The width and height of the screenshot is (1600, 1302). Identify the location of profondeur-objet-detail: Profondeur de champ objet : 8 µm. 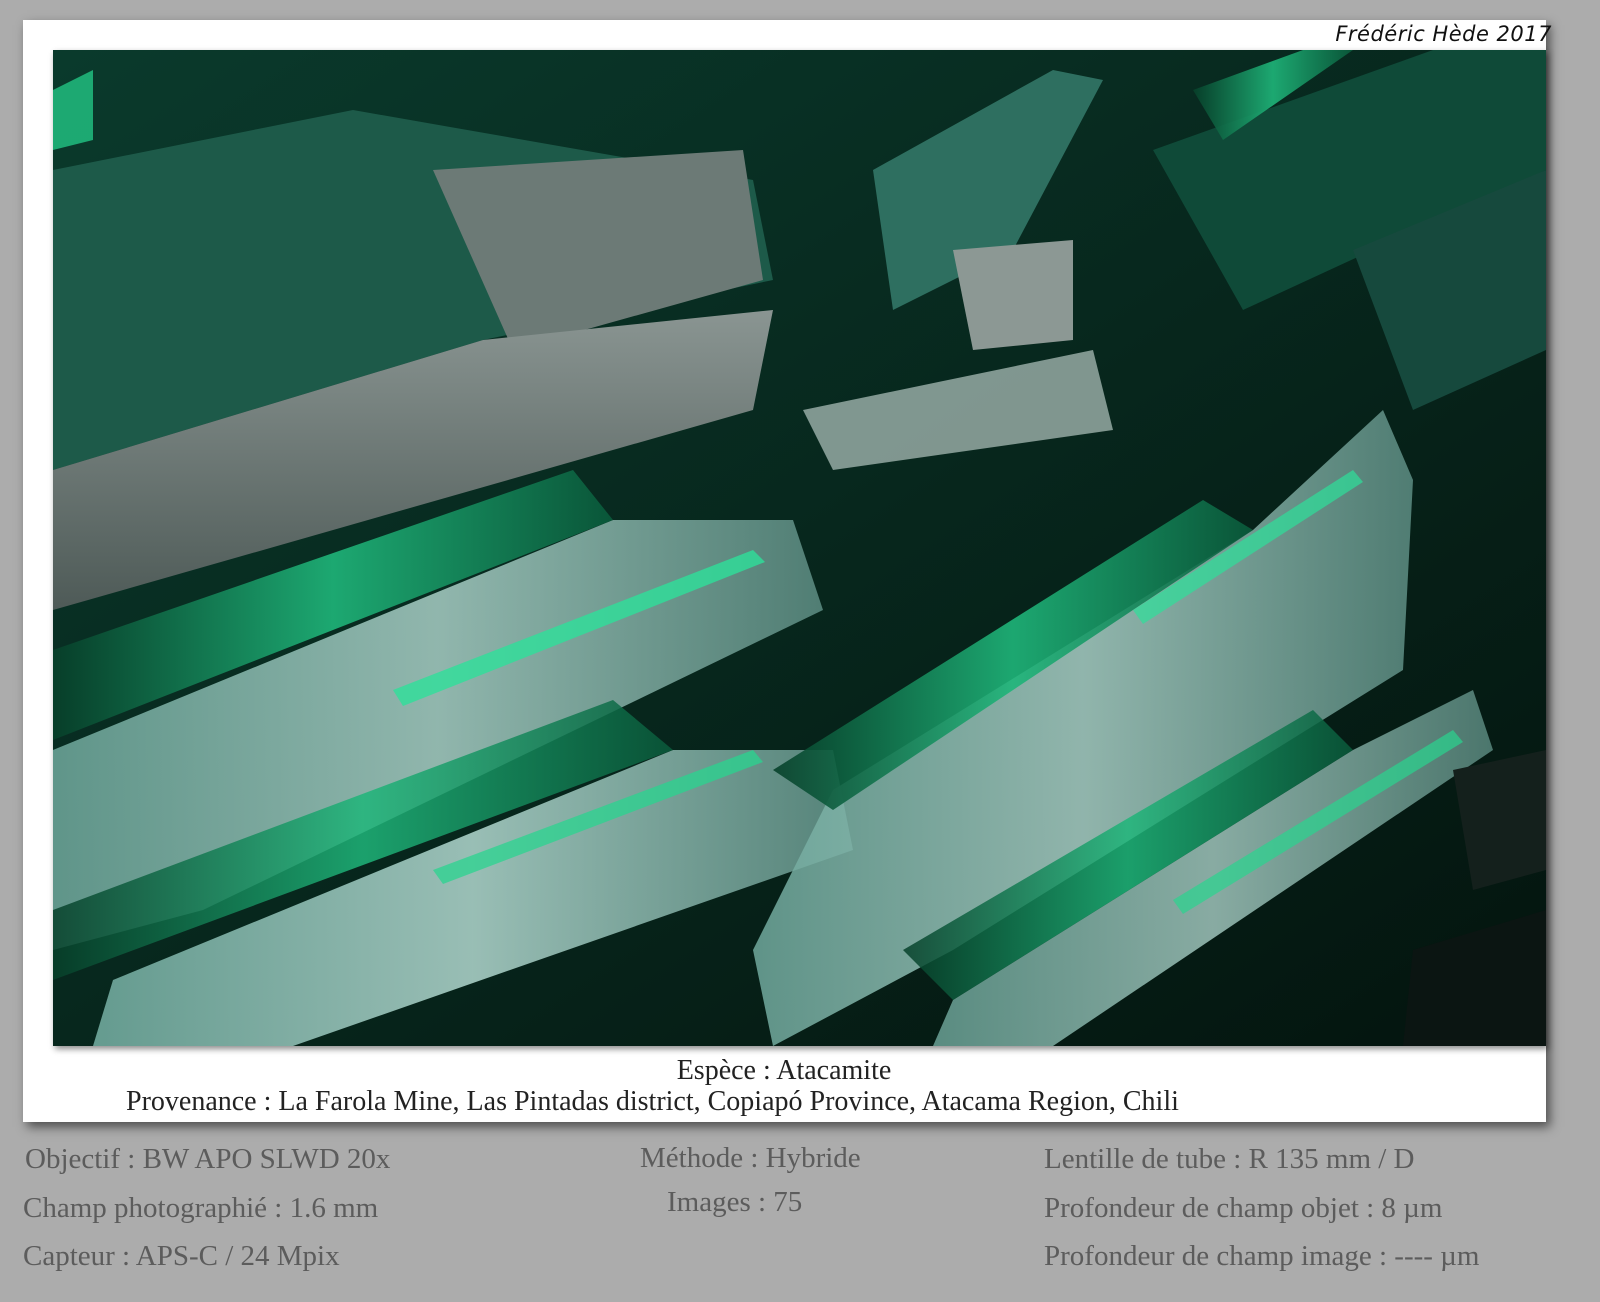
(1243, 1208).